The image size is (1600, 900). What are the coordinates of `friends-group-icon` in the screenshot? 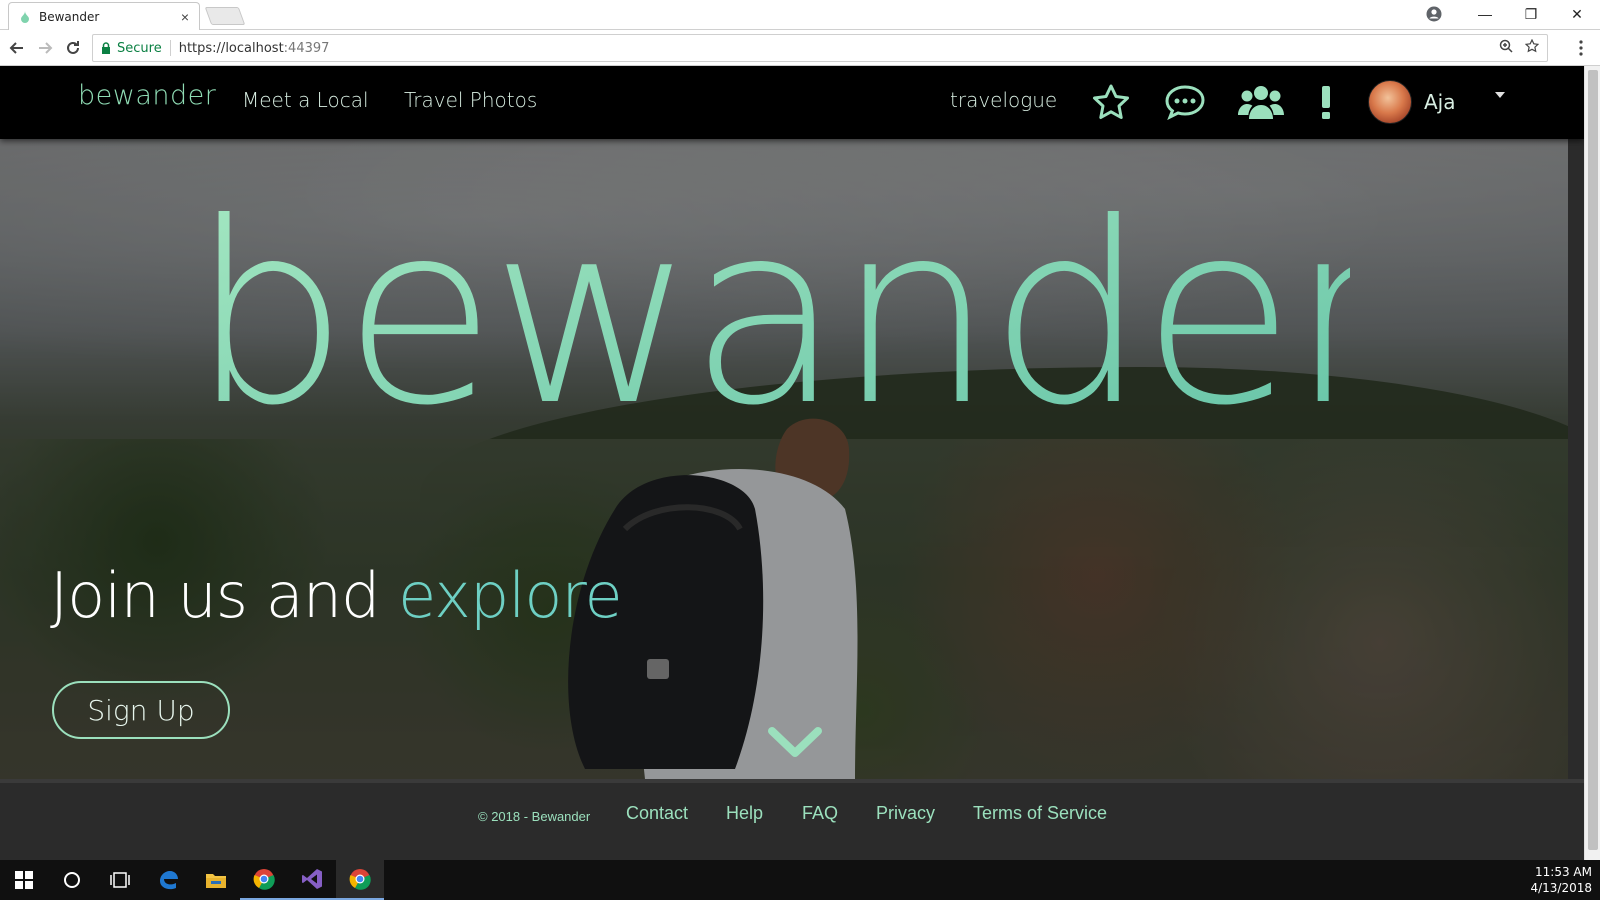 It's located at (1261, 102).